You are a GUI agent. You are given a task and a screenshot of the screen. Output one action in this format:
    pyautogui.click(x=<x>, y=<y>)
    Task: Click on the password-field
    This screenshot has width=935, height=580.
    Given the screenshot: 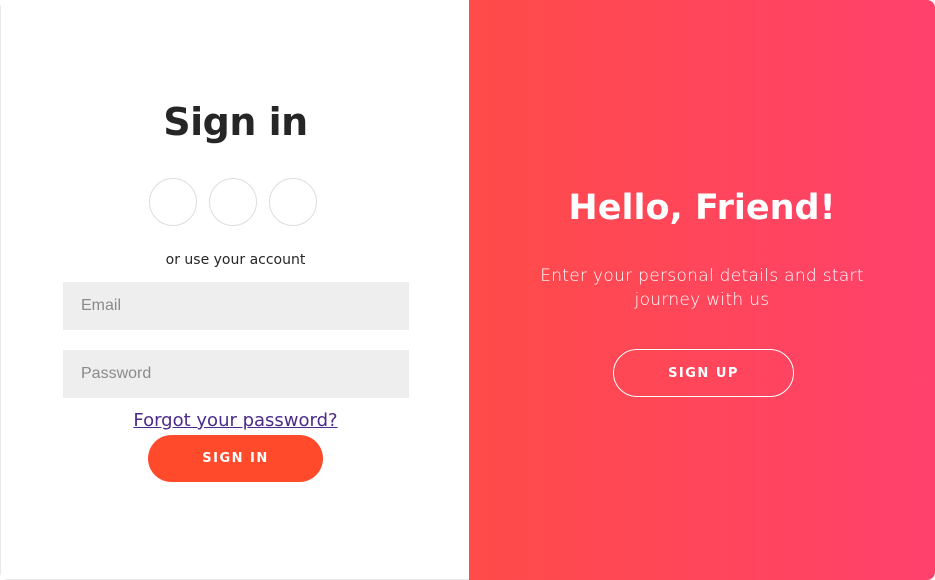 What is the action you would take?
    pyautogui.click(x=236, y=374)
    